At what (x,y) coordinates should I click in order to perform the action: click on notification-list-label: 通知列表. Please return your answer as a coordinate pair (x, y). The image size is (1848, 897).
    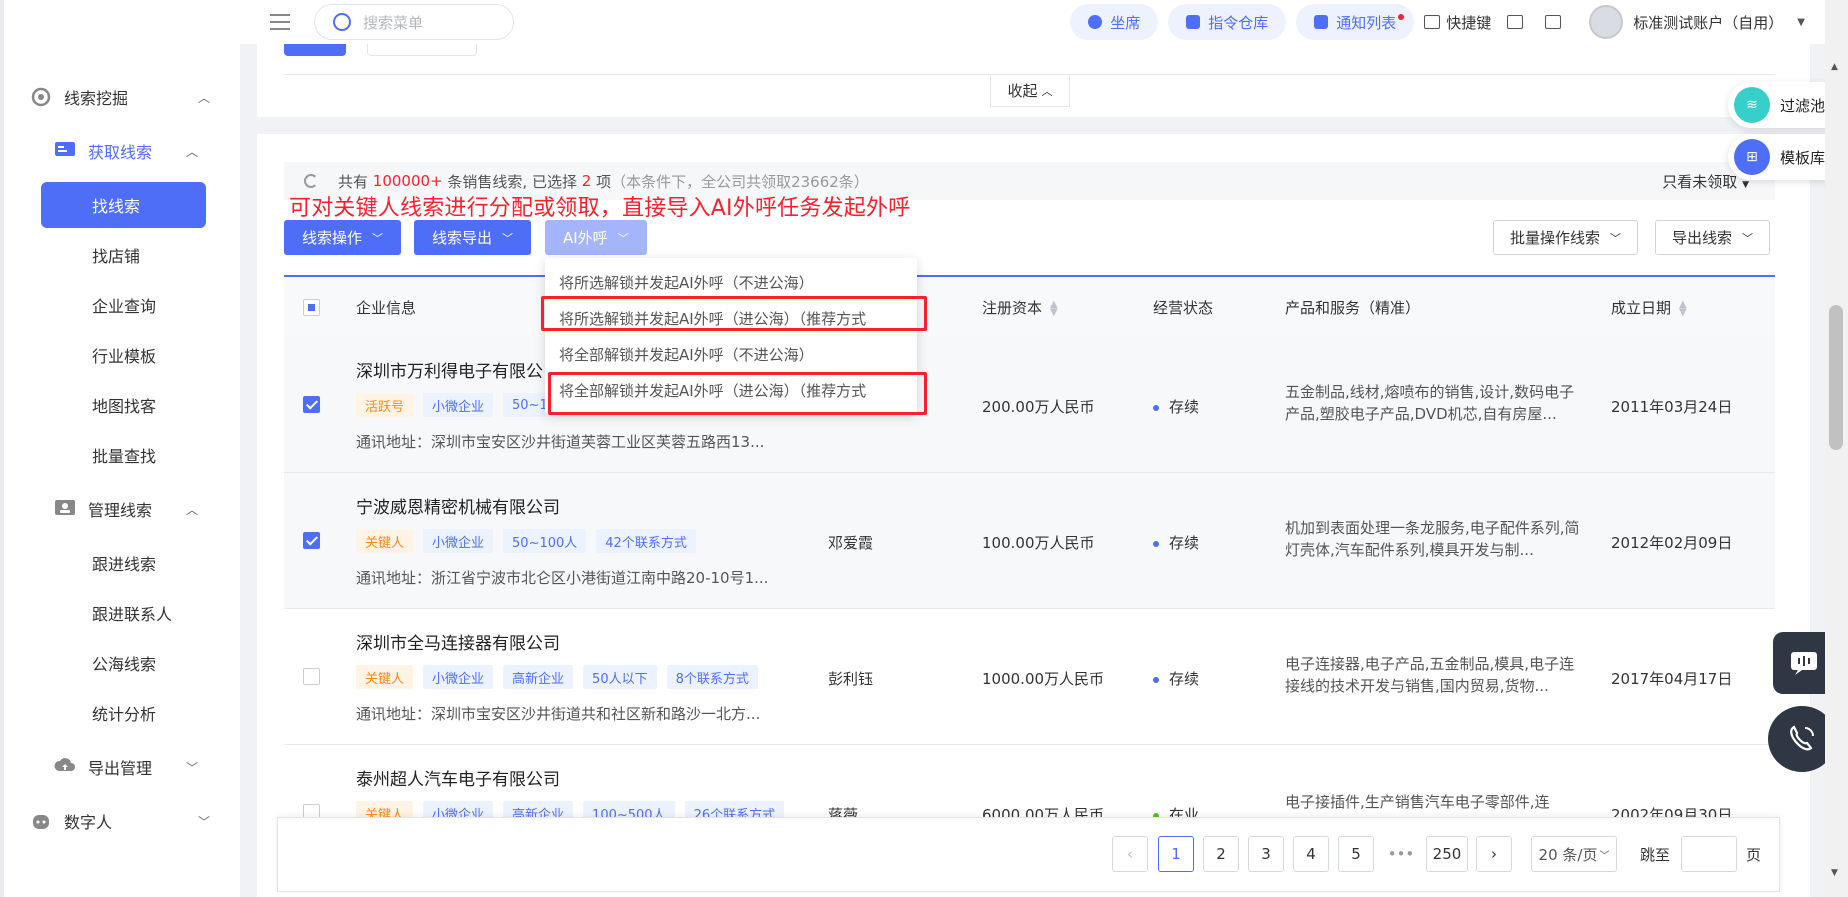
    Looking at the image, I should click on (1366, 22).